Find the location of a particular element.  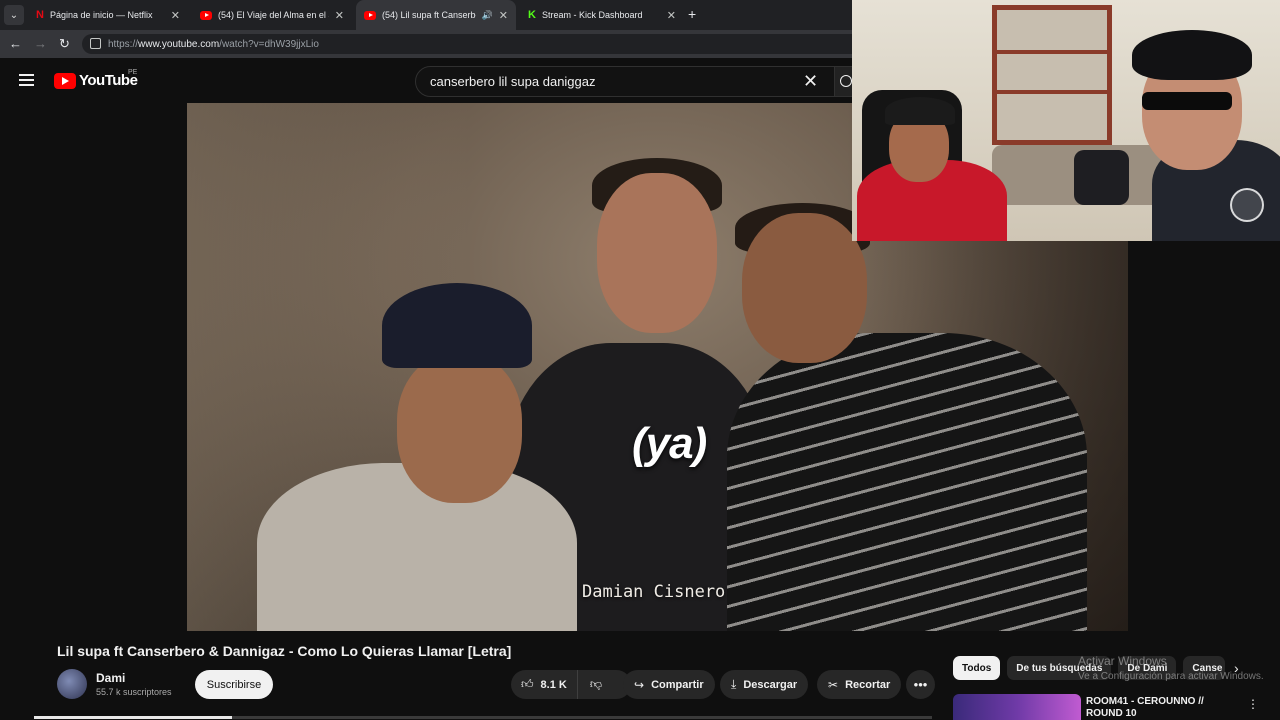

browser-tab-lil-supa: (54) Lil supa ft Canserbero 🔊 ✕ is located at coordinates (436, 15).